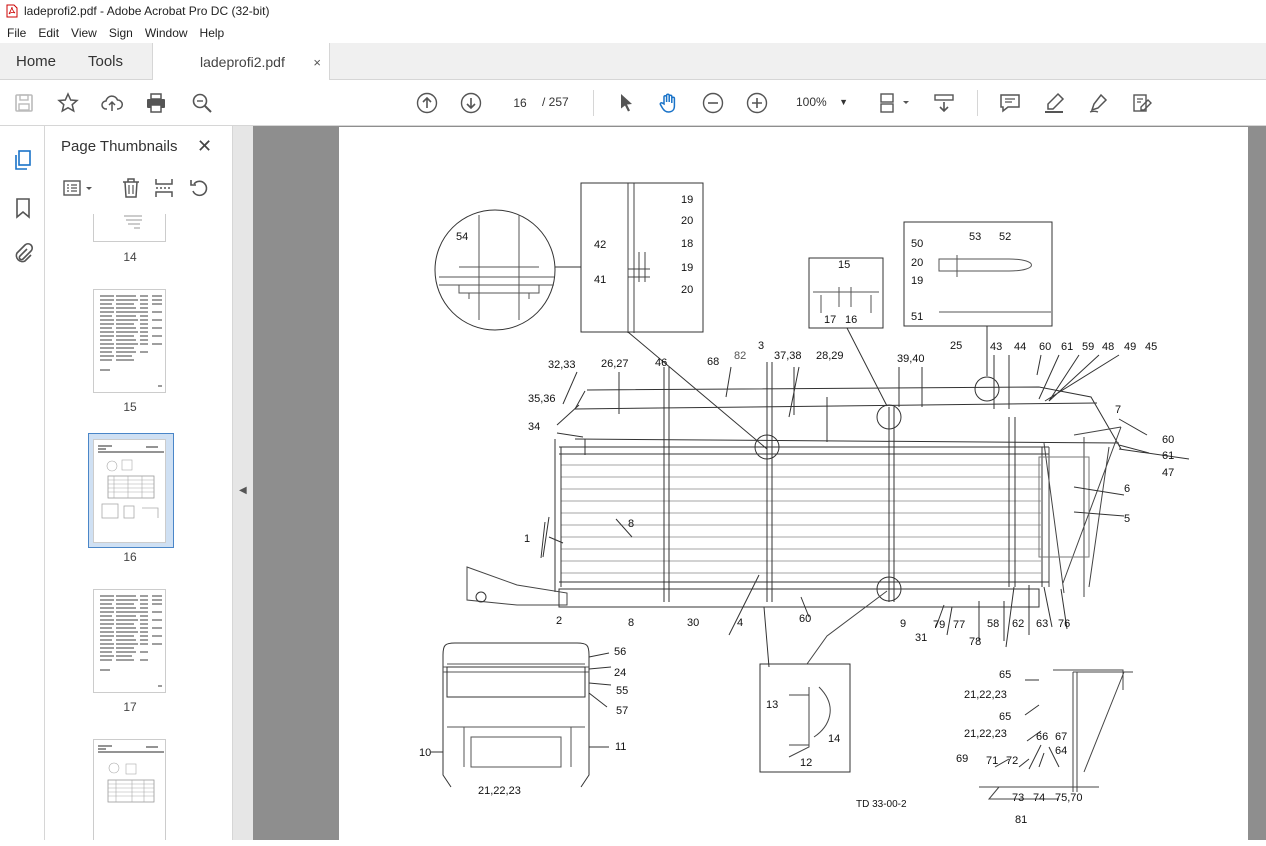  Describe the element at coordinates (83, 33) in the screenshot. I see `menu-view: View` at that location.